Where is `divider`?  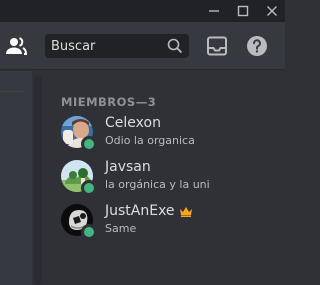
divider is located at coordinates (12, 91).